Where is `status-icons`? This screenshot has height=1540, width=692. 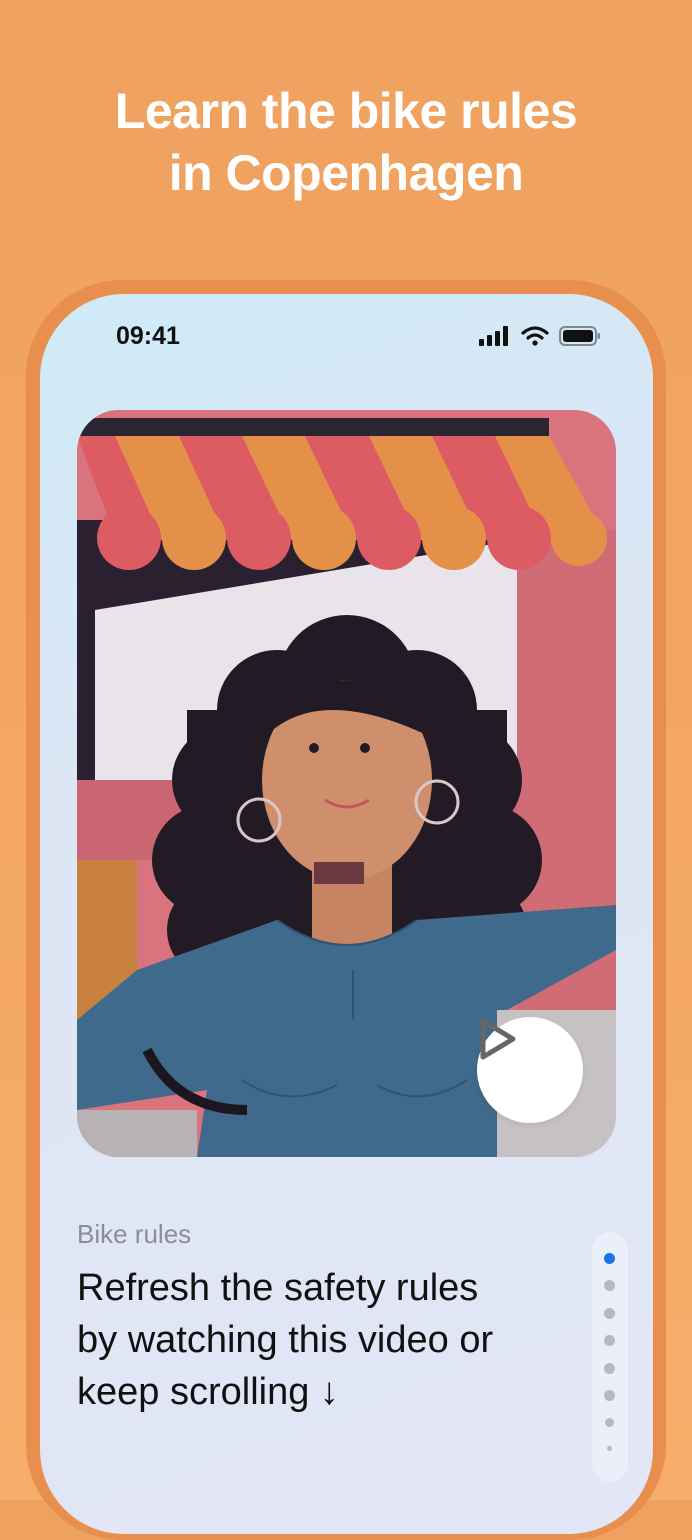 status-icons is located at coordinates (540, 336).